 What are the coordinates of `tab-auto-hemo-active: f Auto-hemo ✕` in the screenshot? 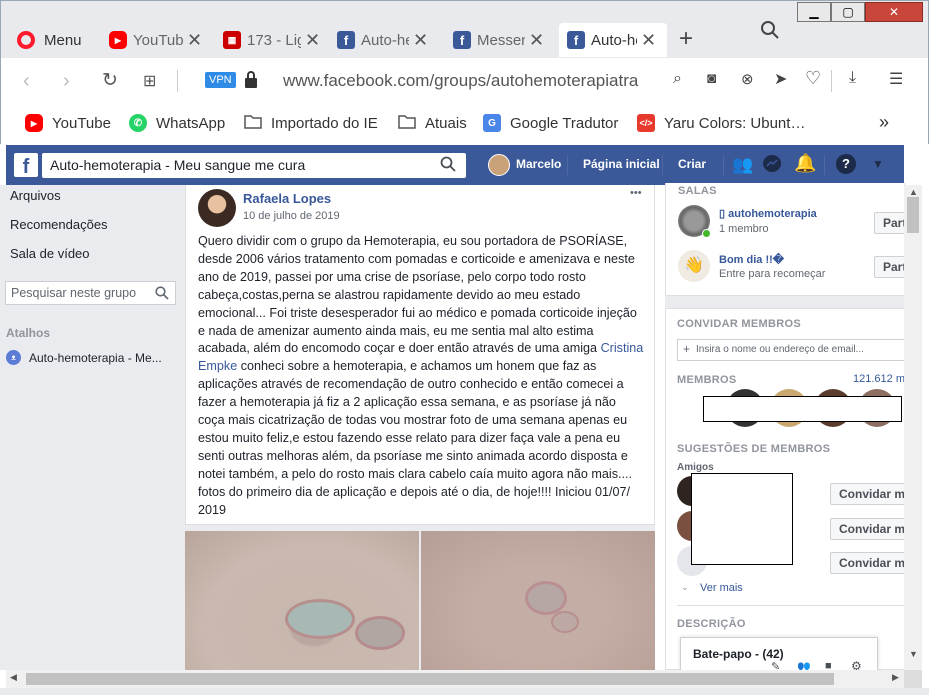 It's located at (613, 40).